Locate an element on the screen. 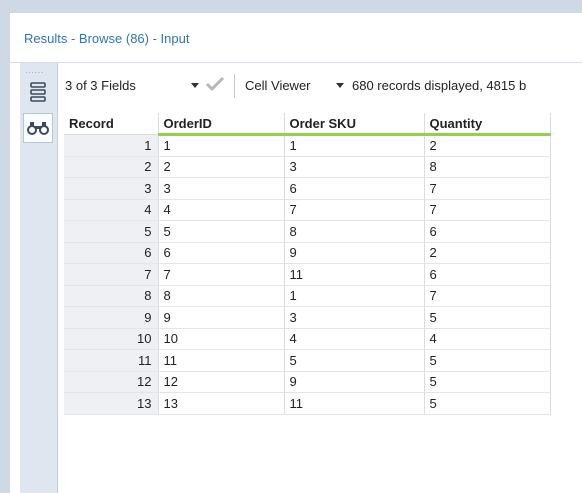 This screenshot has width=582, height=493. cell-viewer-caret-icon is located at coordinates (340, 85).